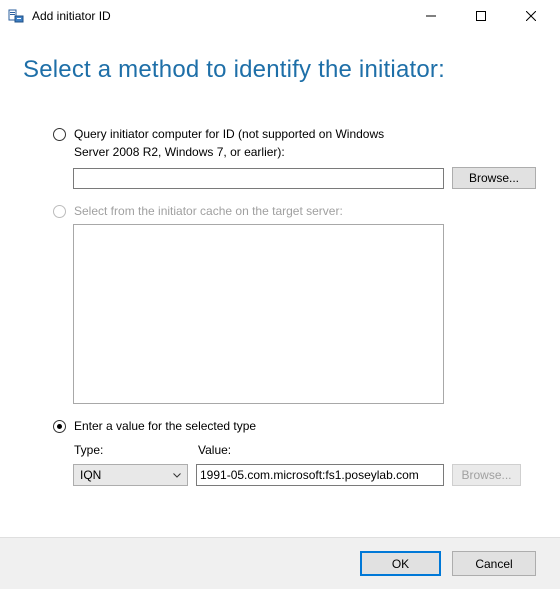  Describe the element at coordinates (130, 475) in the screenshot. I see `type-select: IQN` at that location.